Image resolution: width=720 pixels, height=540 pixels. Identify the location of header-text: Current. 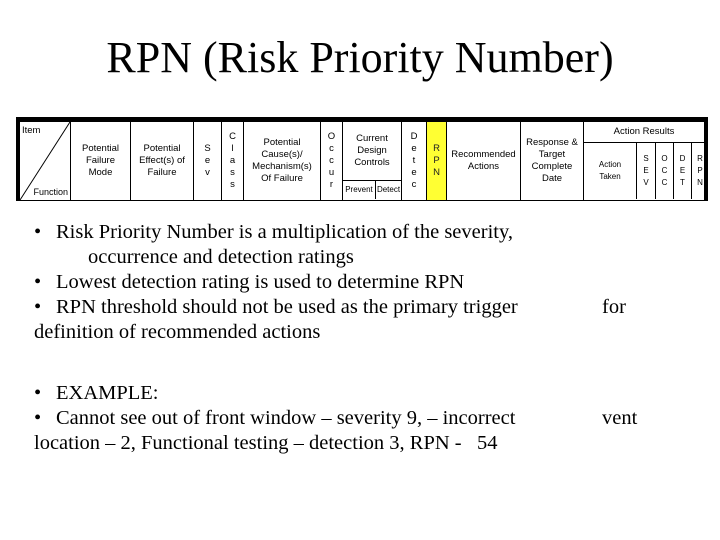
(372, 138).